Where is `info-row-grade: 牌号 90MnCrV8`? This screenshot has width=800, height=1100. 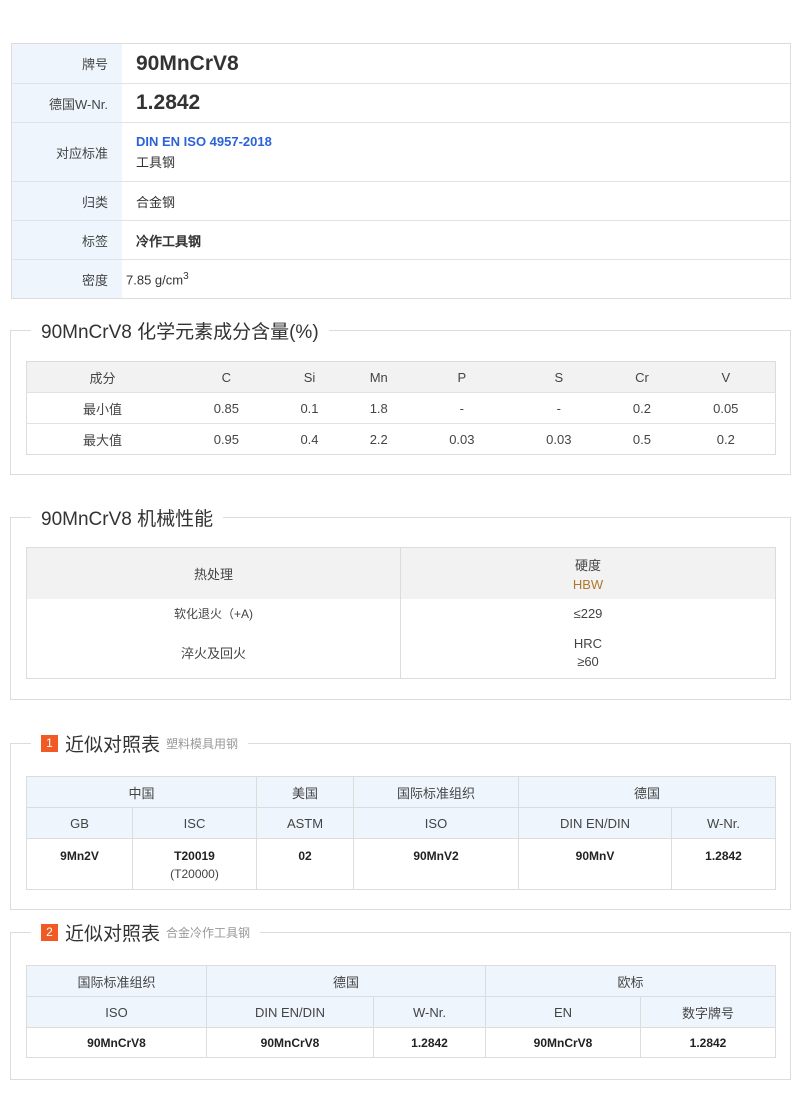
info-row-grade: 牌号 90MnCrV8 is located at coordinates (401, 63).